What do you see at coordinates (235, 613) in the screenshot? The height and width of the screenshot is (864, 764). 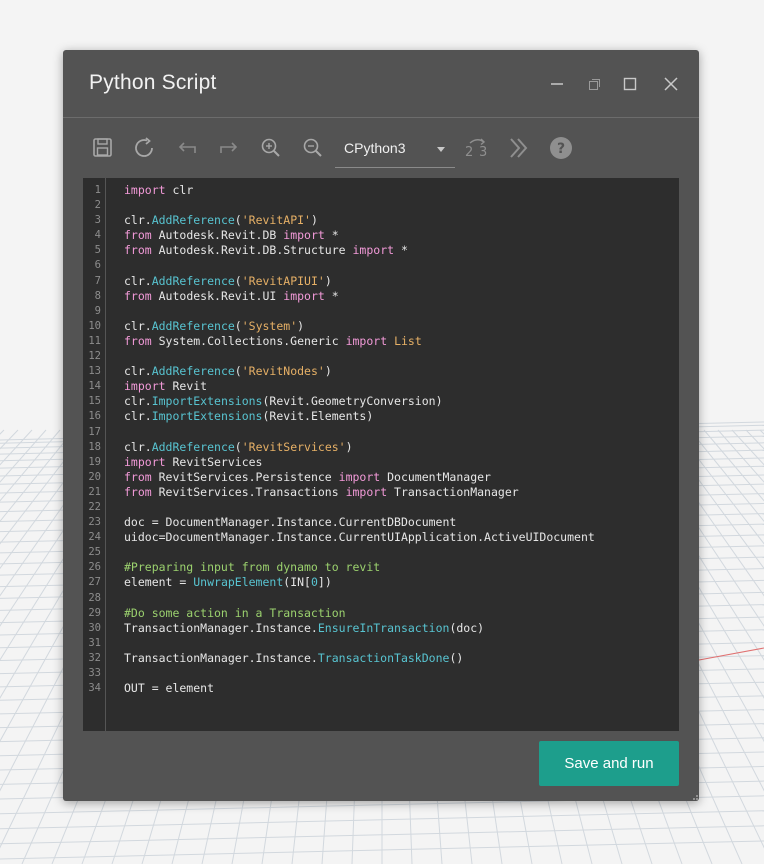 I see `code-text: #Do some action in a Transaction` at bounding box center [235, 613].